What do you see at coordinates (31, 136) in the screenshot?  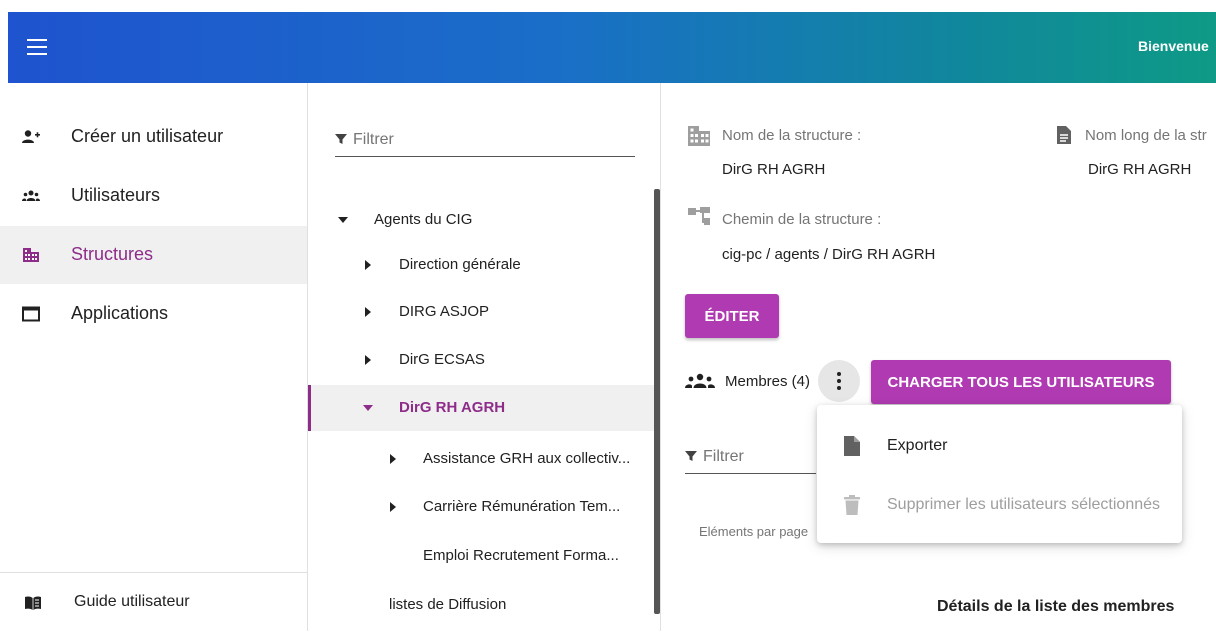 I see `add-user-icon` at bounding box center [31, 136].